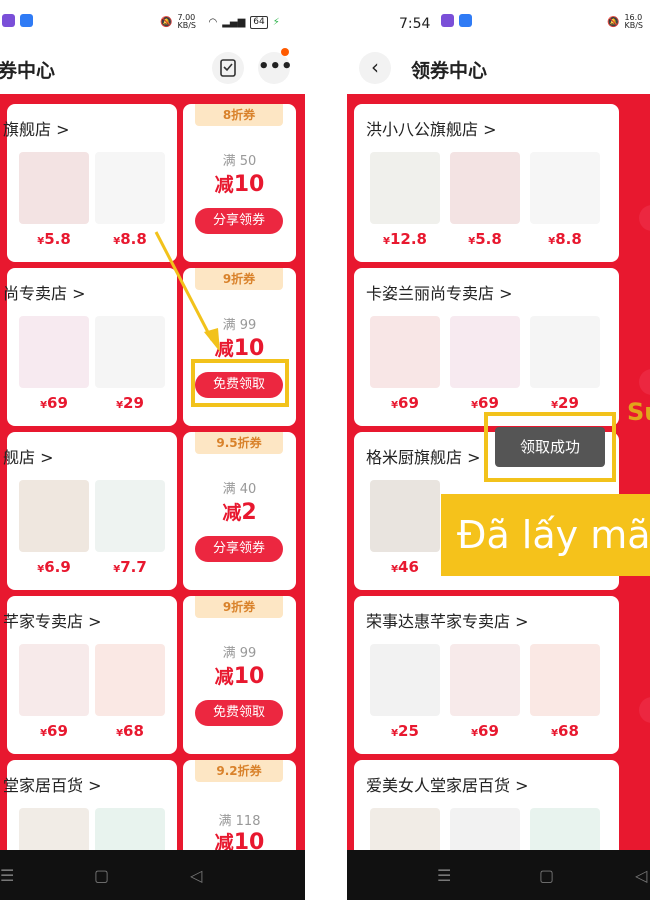 The image size is (650, 900). Describe the element at coordinates (220, 22) in the screenshot. I see `system-icons: 🔕 7.00 KB/S ◠ ▂▄▆ 64 ⚡` at that location.